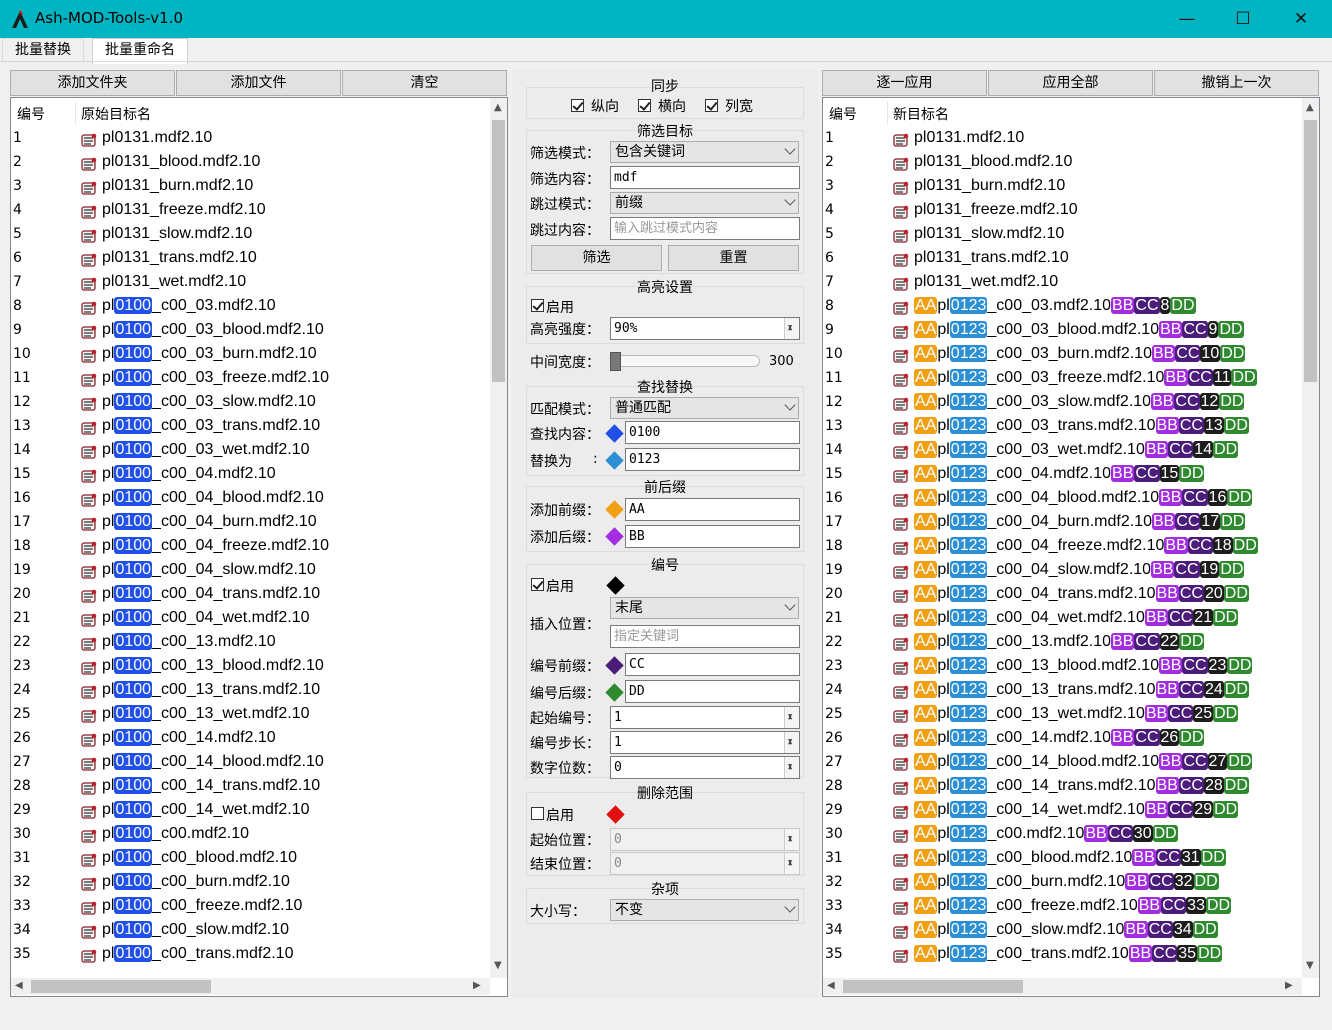 The image size is (1332, 1030). What do you see at coordinates (705, 228) in the screenshot?
I see `skip-content-input: 输入跳过模式内容` at bounding box center [705, 228].